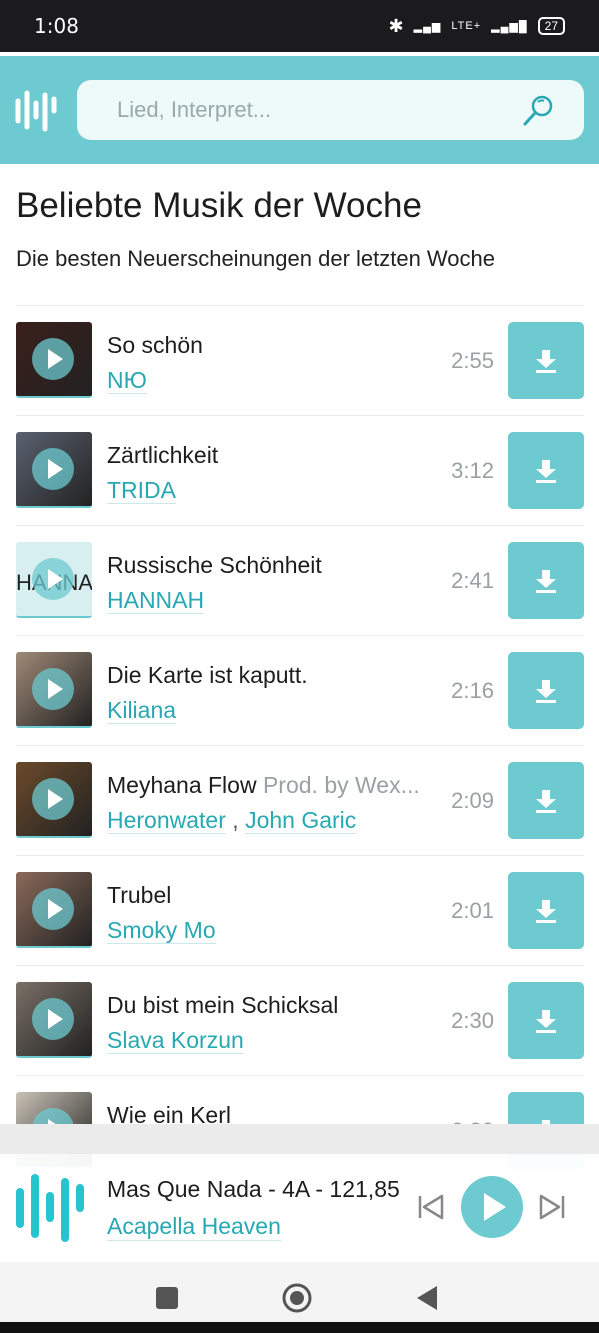 This screenshot has width=599, height=1333. Describe the element at coordinates (427, 1298) in the screenshot. I see `back-button` at that location.